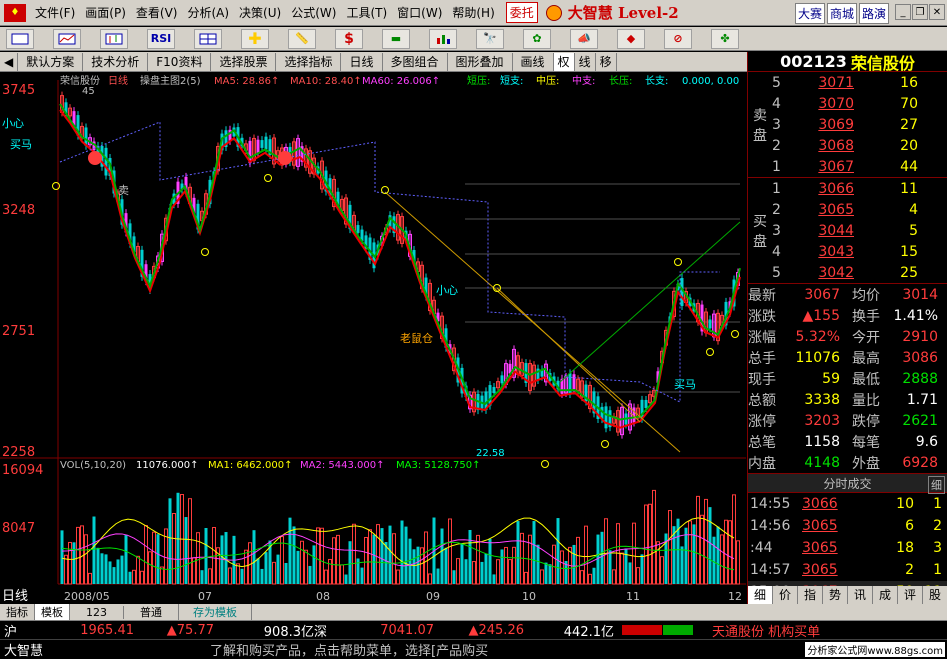 This screenshot has height=659, width=947. I want to click on level-num: 3, so click(776, 230).